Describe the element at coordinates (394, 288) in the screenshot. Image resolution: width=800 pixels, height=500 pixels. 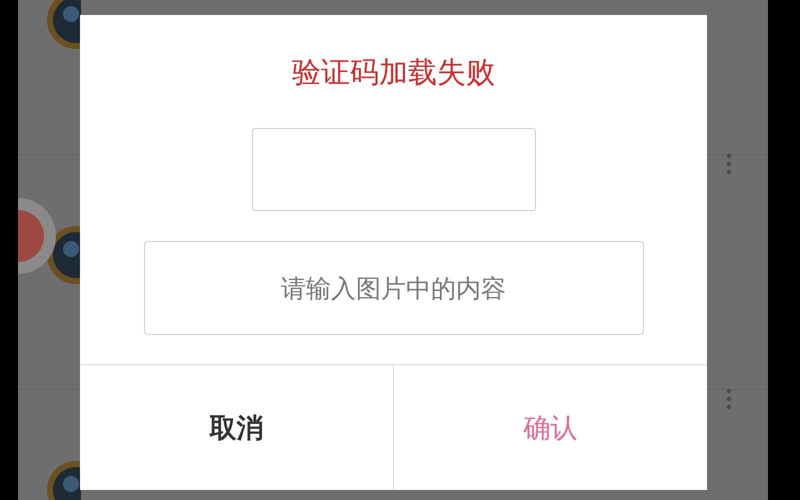
I see `captcha-input-field: 请输入图片中的内容` at that location.